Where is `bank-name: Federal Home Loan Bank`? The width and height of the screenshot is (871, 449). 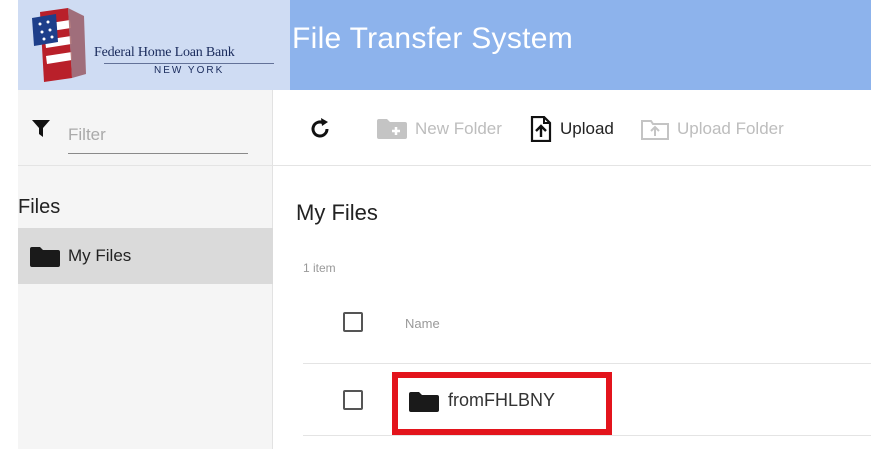
bank-name: Federal Home Loan Bank is located at coordinates (164, 52).